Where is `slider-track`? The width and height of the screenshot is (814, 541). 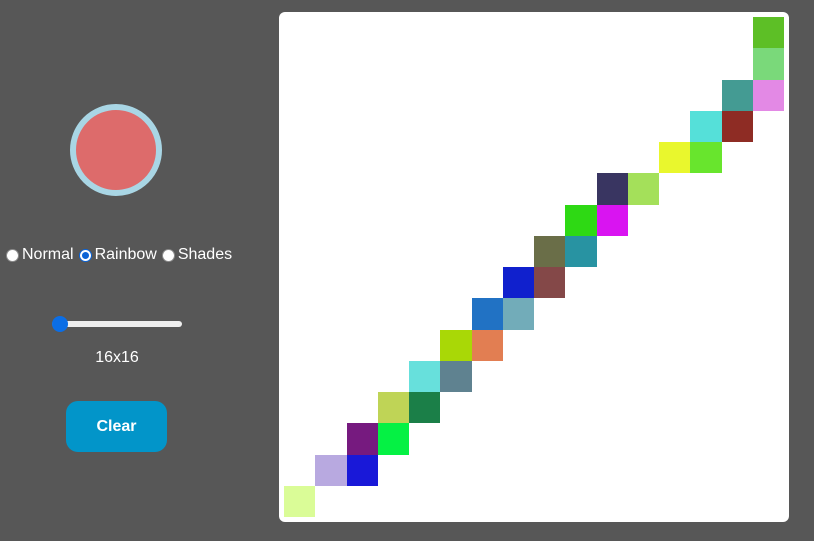 slider-track is located at coordinates (117, 324).